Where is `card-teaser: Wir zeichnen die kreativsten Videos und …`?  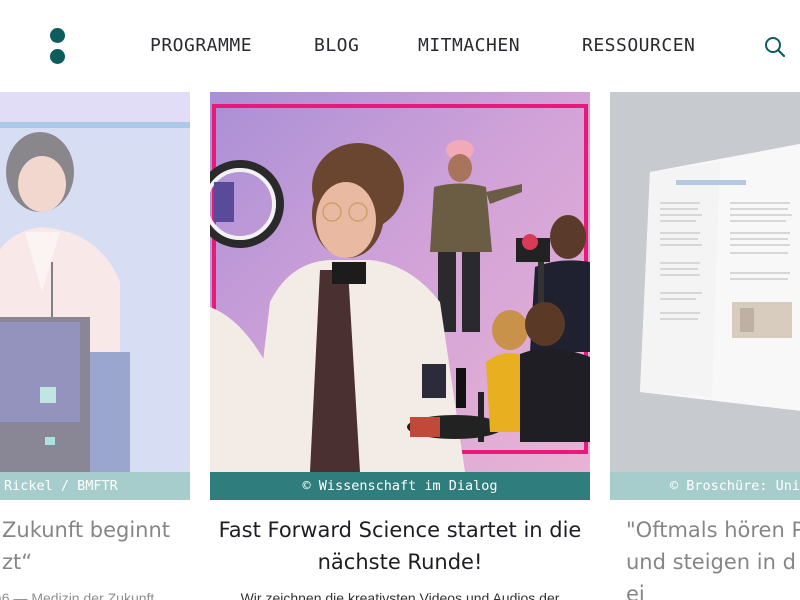
card-teaser: Wir zeichnen die kreativsten Videos und … is located at coordinates (400, 595).